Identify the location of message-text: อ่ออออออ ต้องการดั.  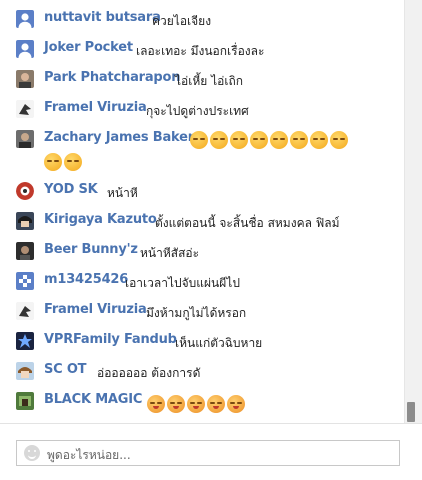
(149, 373).